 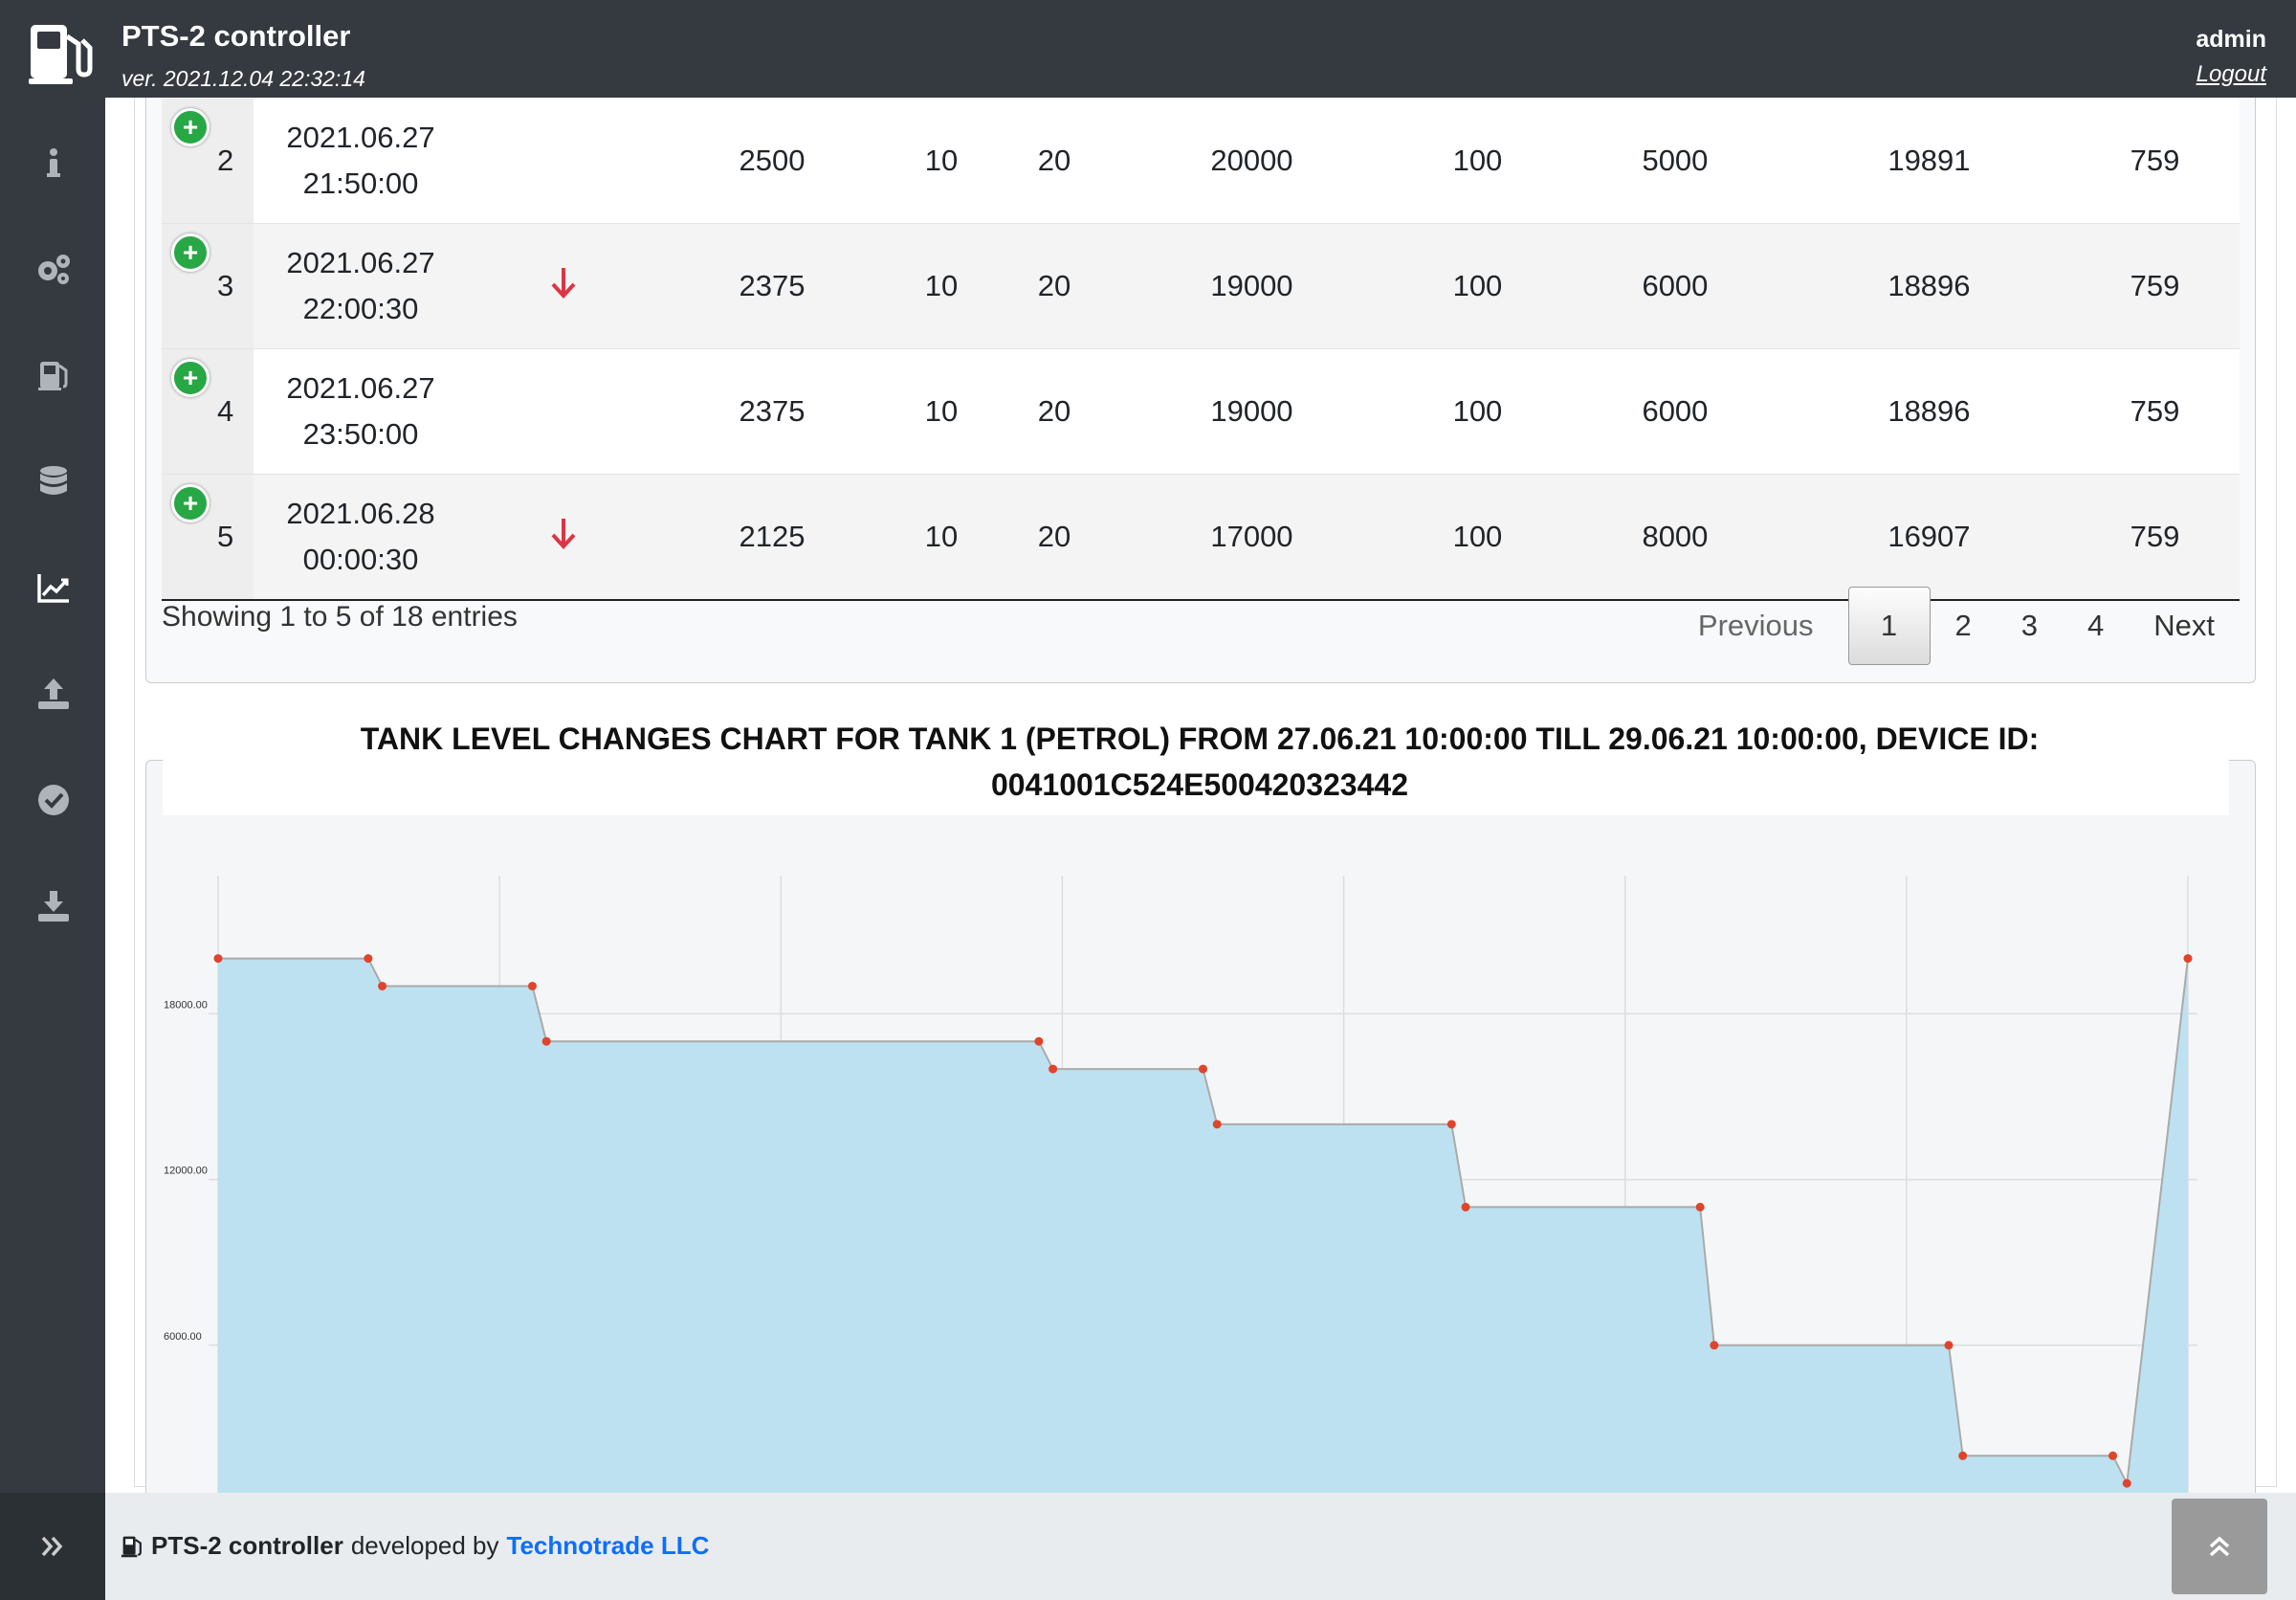 What do you see at coordinates (243, 78) in the screenshot?
I see `app-version: ver. 2021.12.04 22:32:14` at bounding box center [243, 78].